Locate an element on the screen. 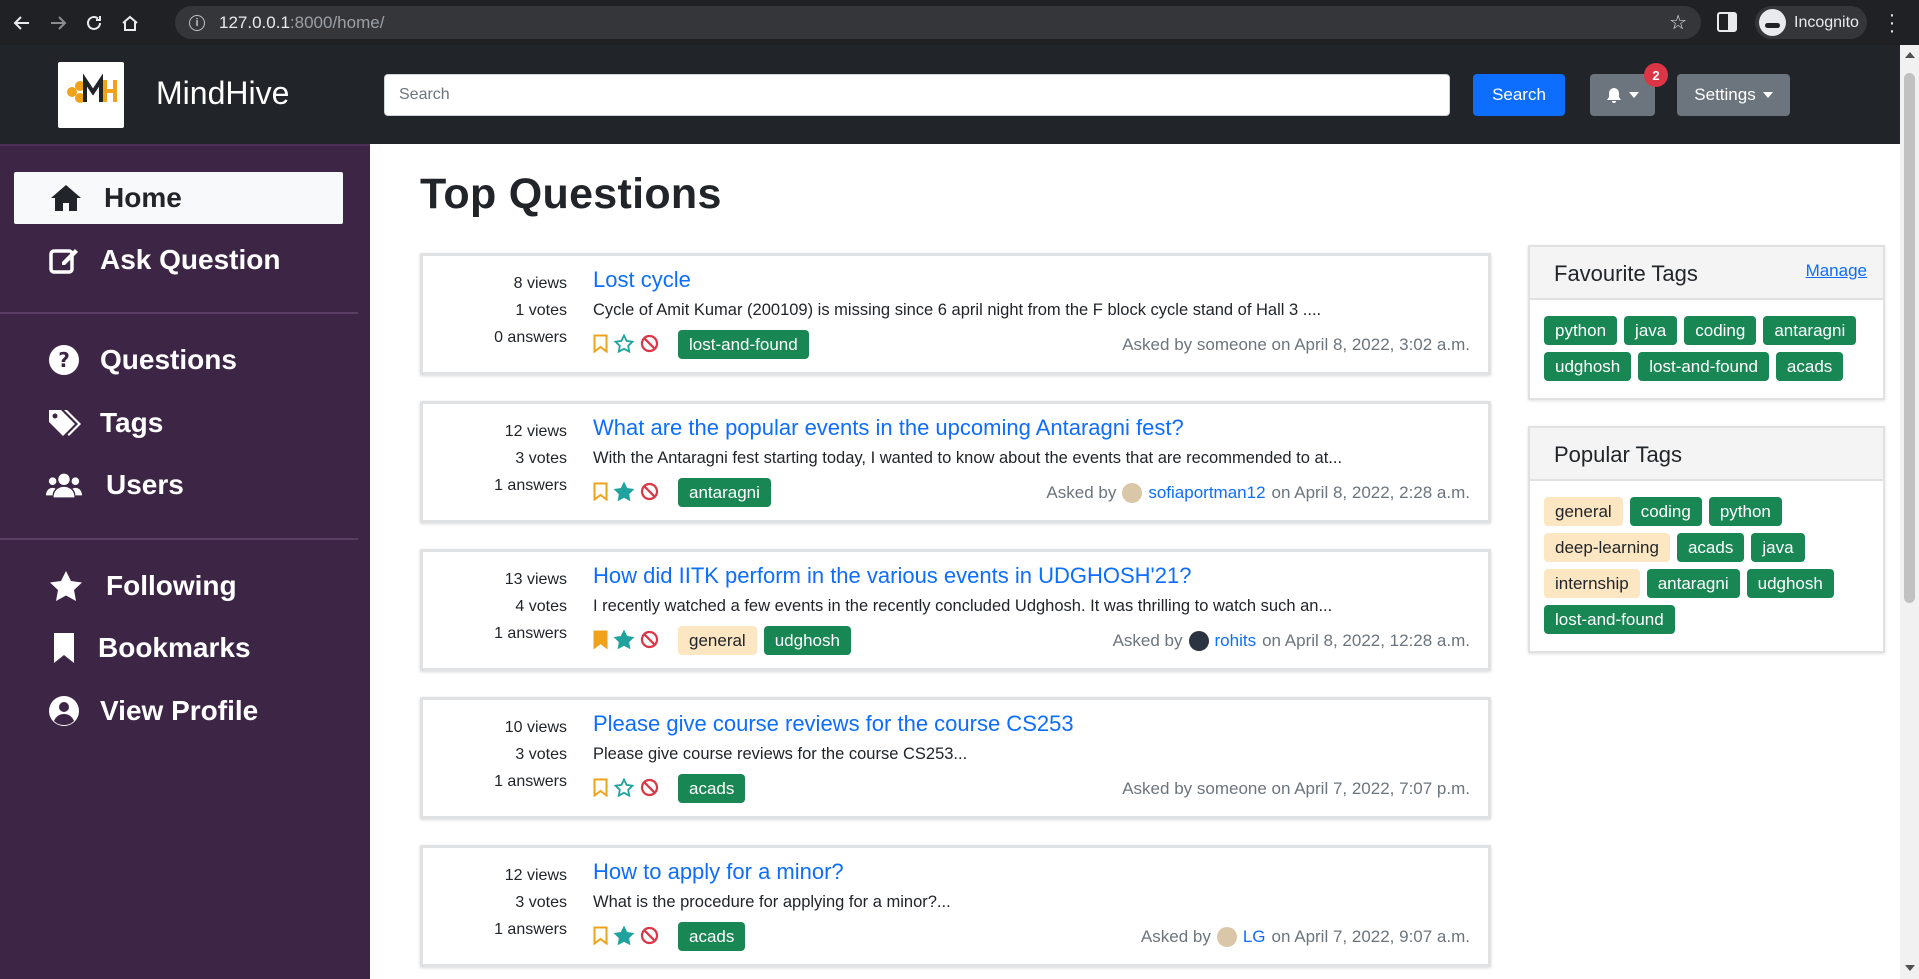  question-stats: 10 views 3 votes 1 answers is located at coordinates (495, 754).